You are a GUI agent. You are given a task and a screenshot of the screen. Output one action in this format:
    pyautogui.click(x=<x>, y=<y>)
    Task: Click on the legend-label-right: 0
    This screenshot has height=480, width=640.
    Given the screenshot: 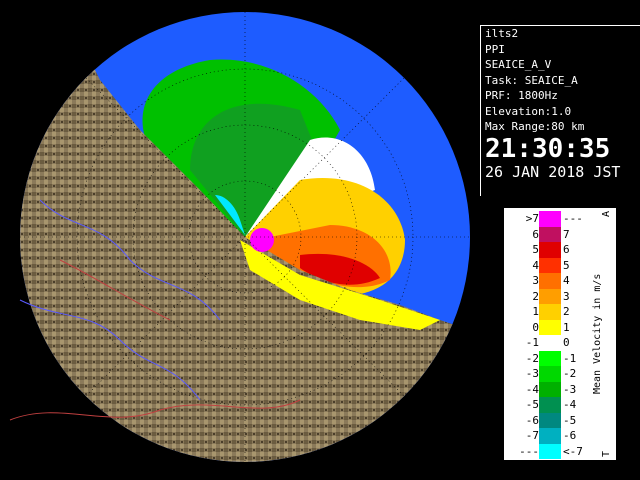 What is the action you would take?
    pyautogui.click(x=566, y=342)
    